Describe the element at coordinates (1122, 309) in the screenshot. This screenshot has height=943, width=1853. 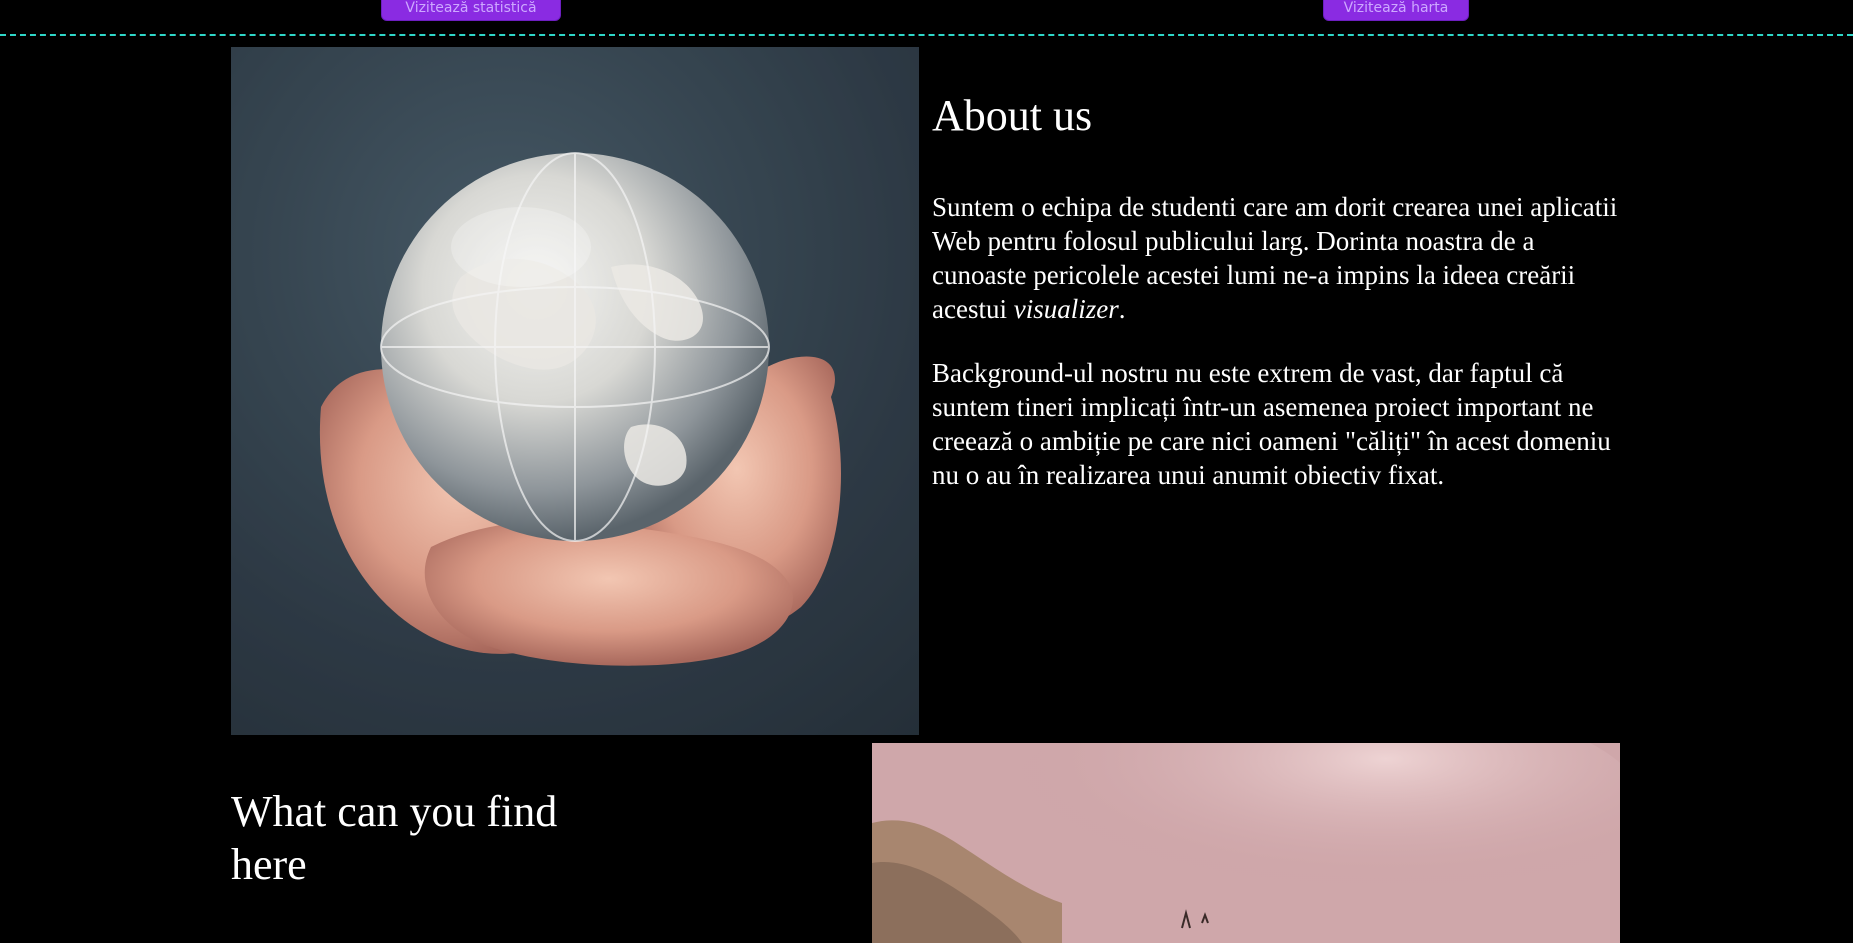
I see `about-paragraph-1-end: .` at that location.